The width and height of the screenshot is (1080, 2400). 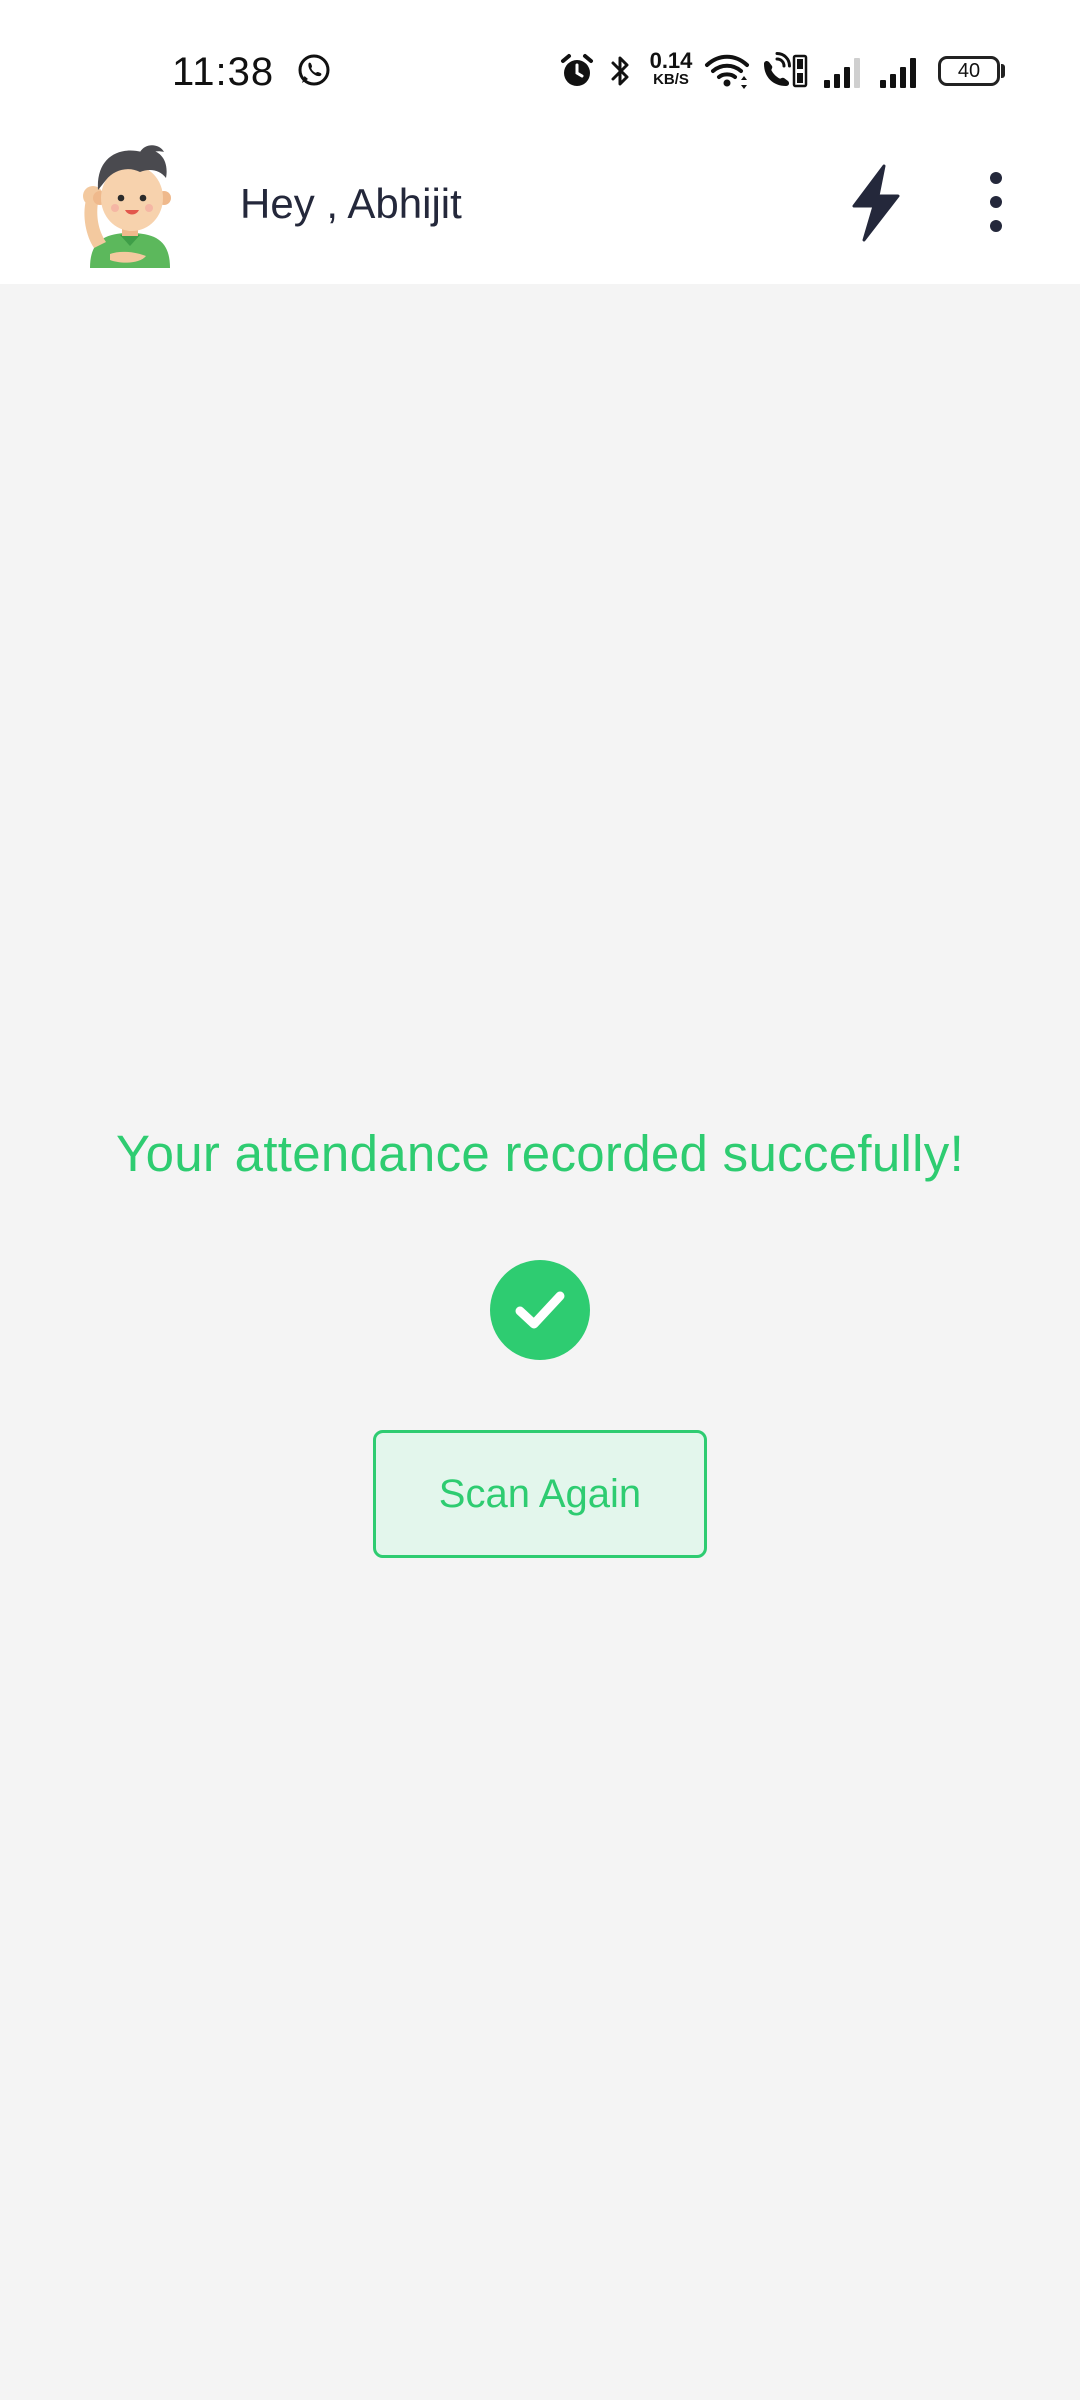 I want to click on network-speed-unit: KB/S, so click(x=671, y=79).